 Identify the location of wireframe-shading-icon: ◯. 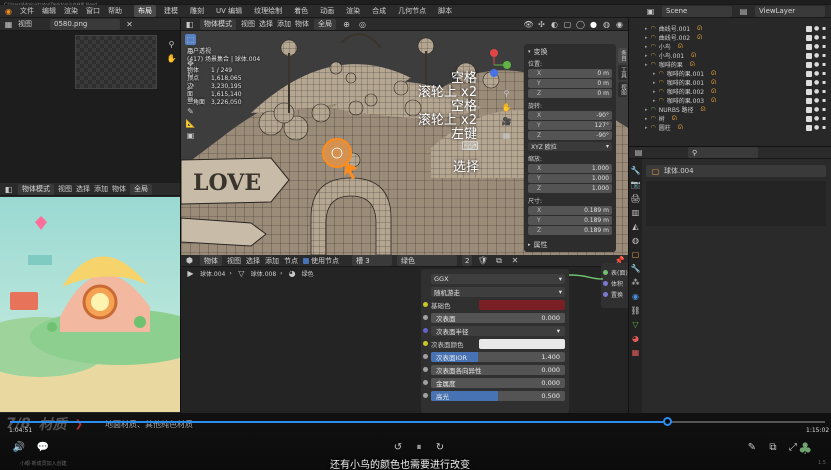
(580, 24).